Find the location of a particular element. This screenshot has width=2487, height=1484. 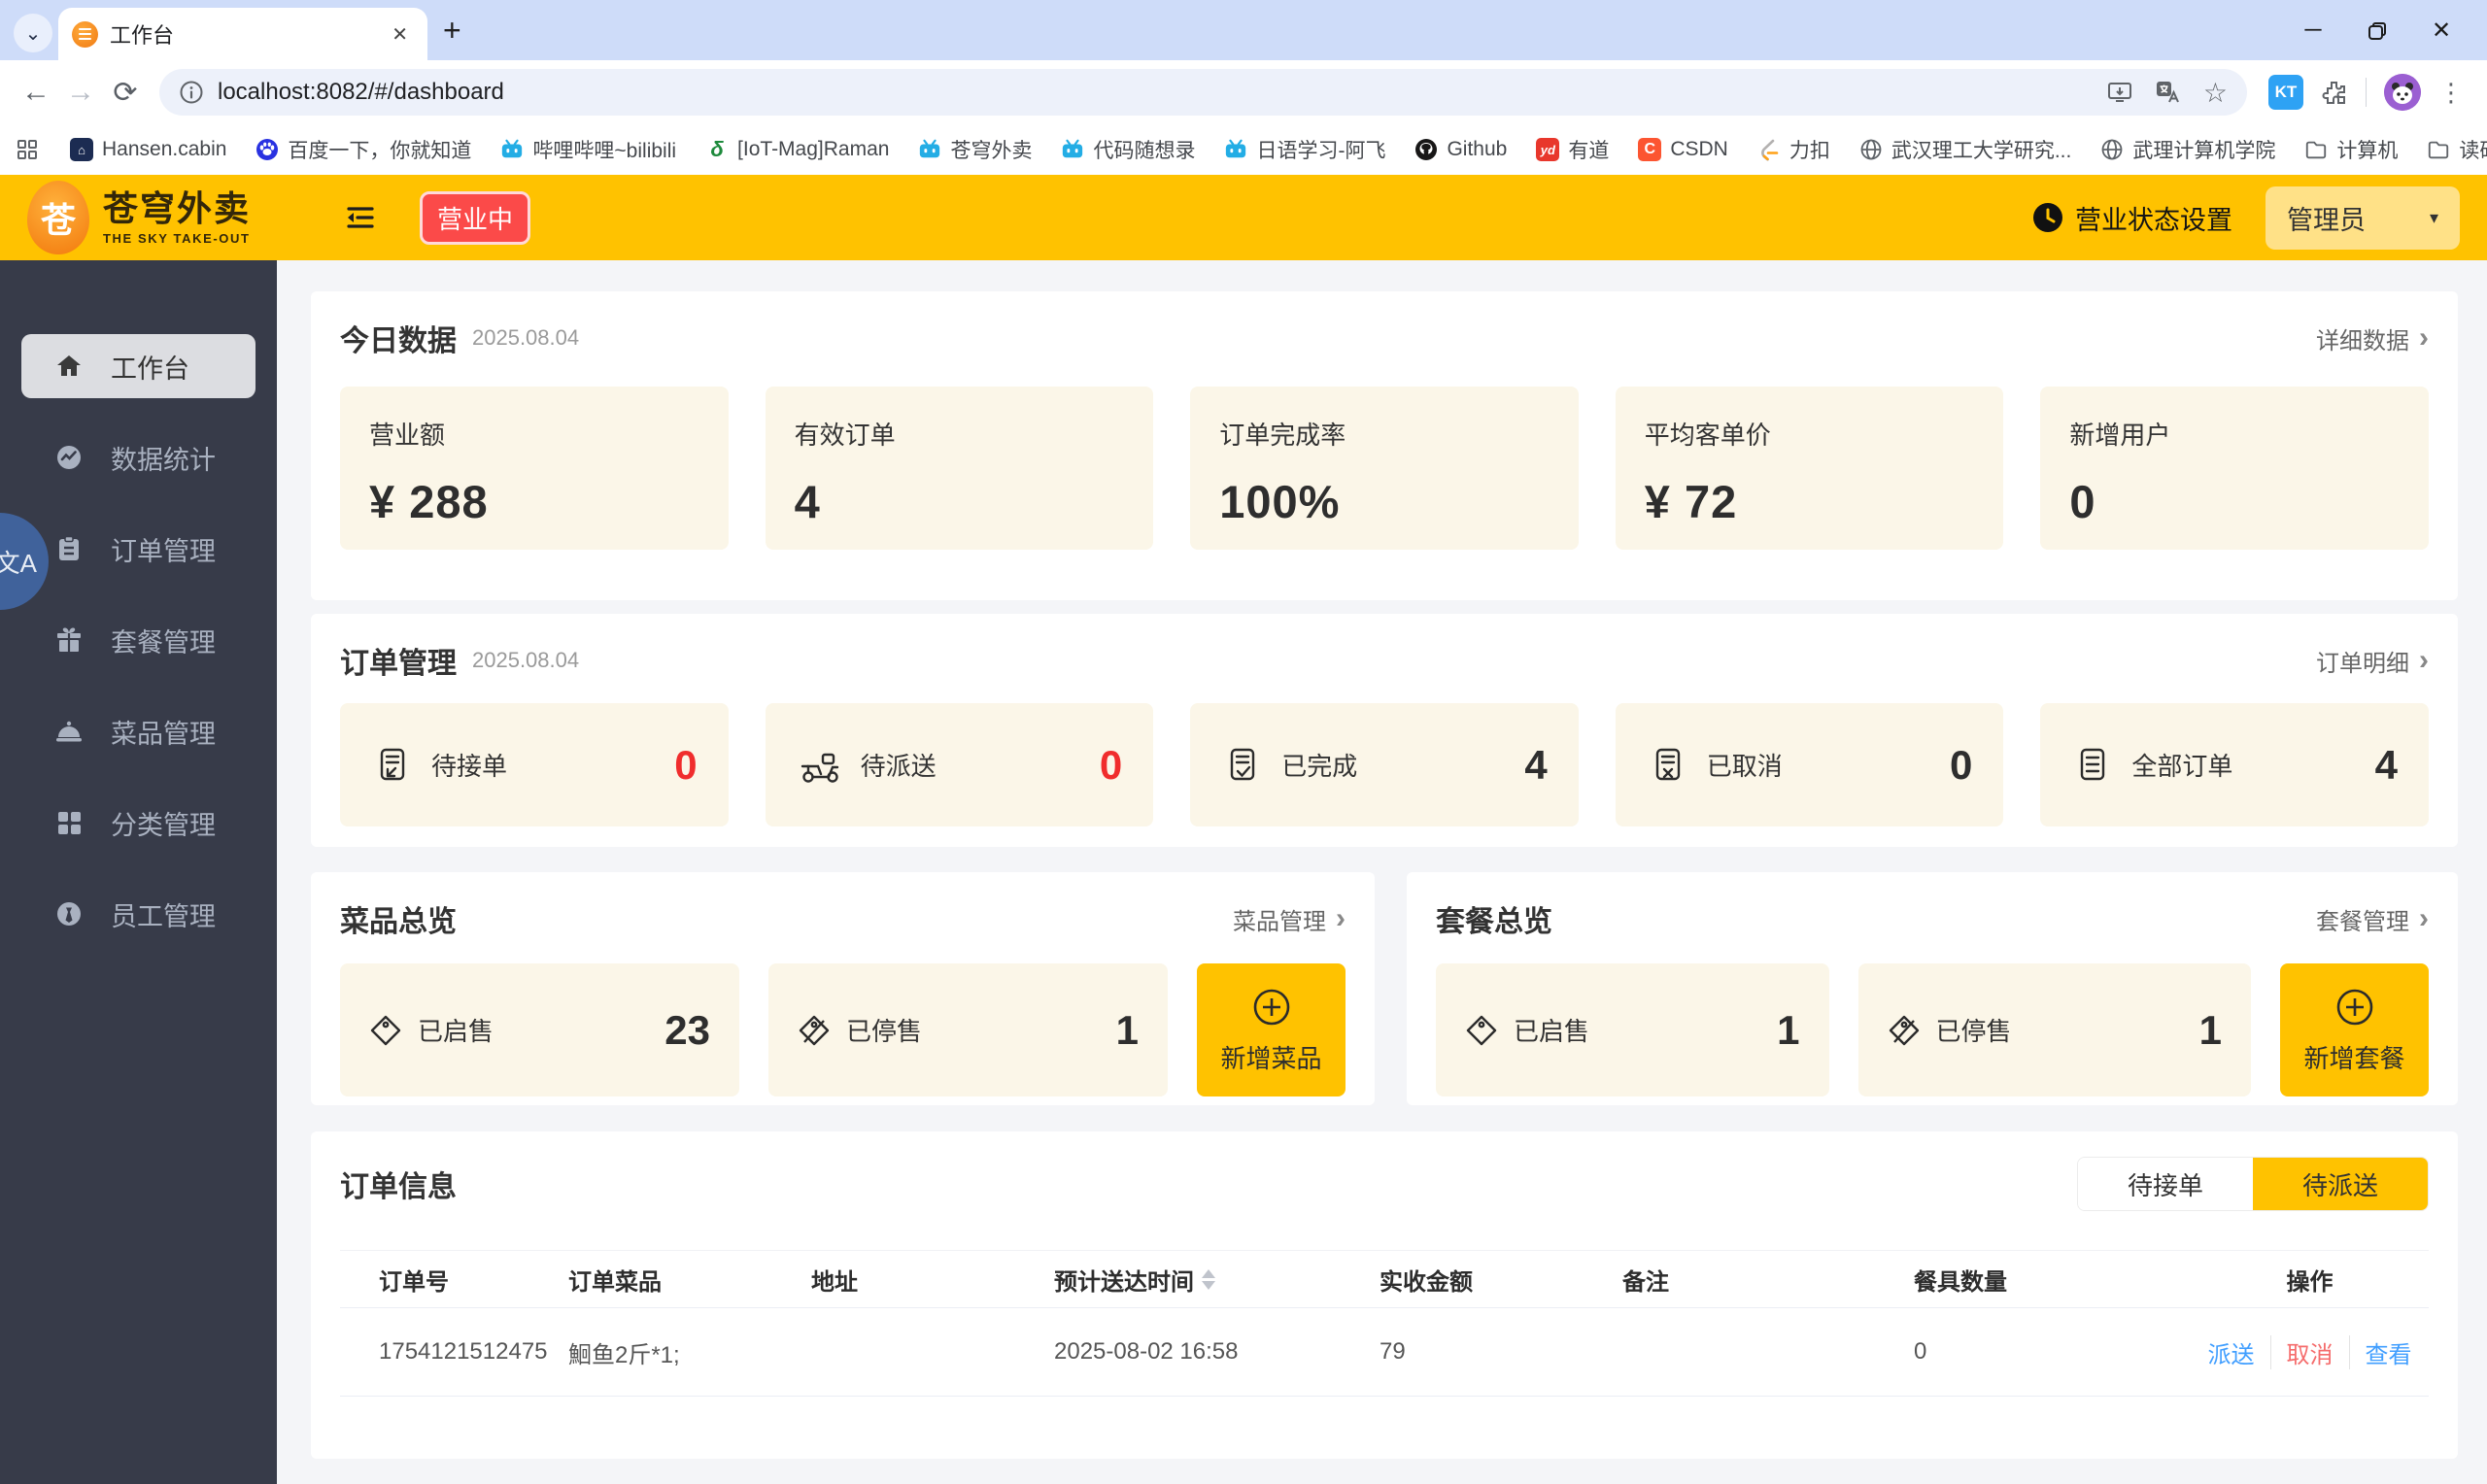

bookmark-hansen-cabin: ⌂ Hansen.cabin is located at coordinates (148, 149).